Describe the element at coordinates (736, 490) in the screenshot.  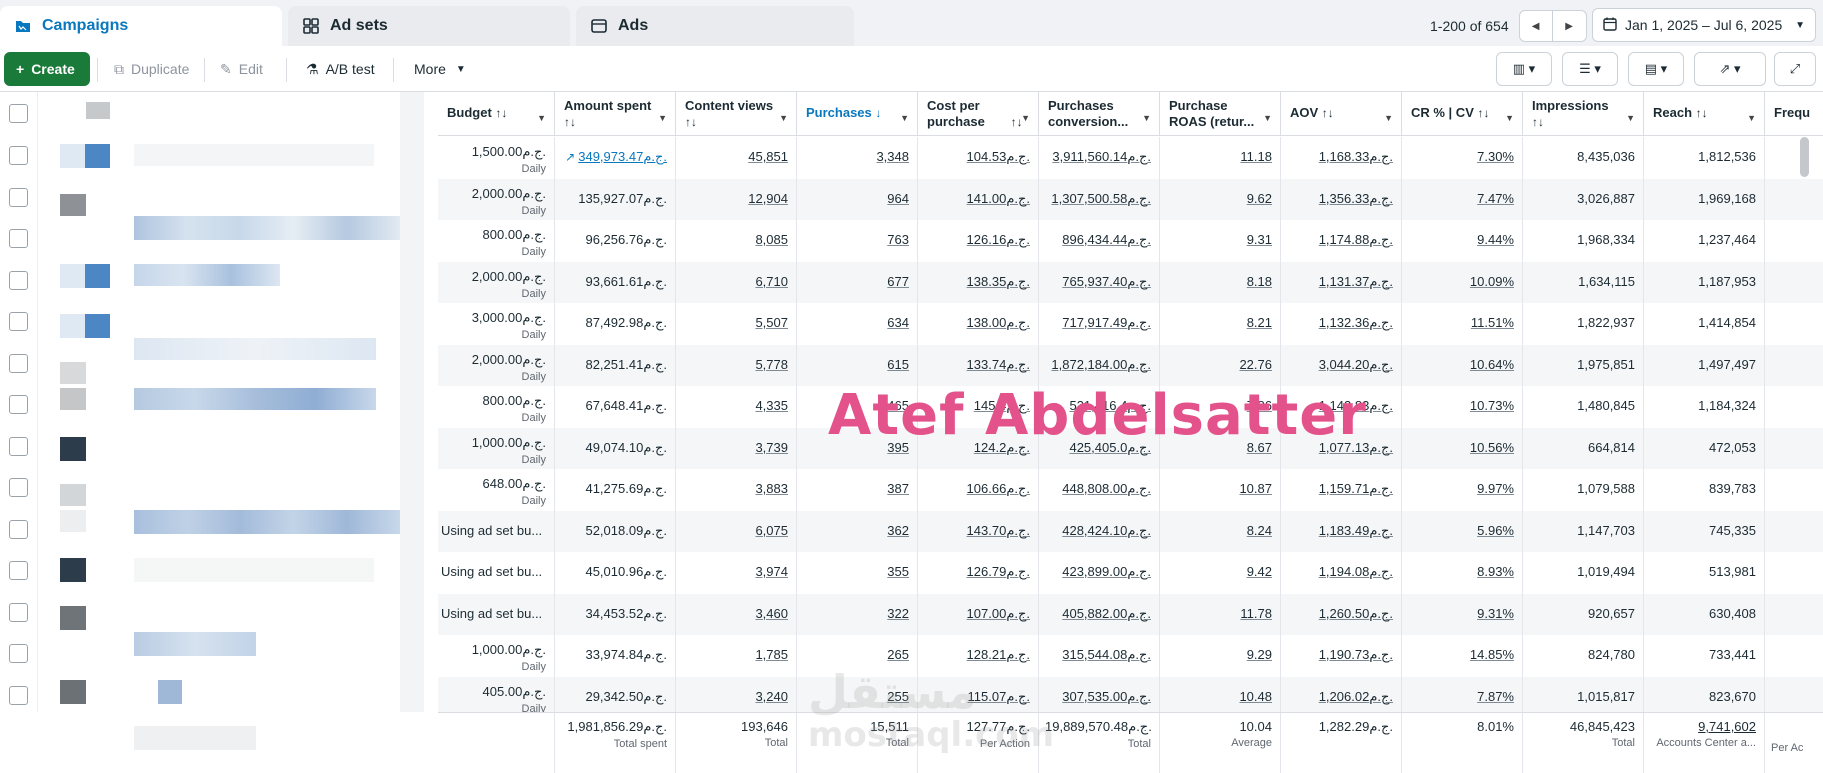
I see `cell-content-views: 3,883` at that location.